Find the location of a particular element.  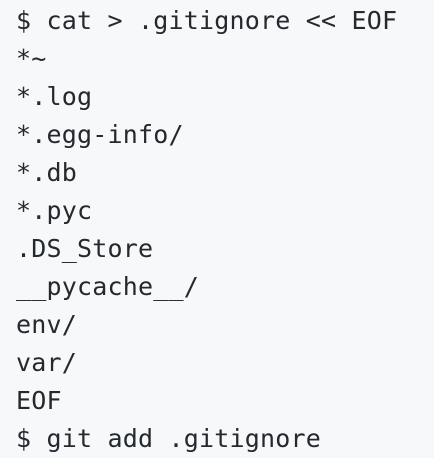

gitignore-entry: env/ is located at coordinates (47, 324).